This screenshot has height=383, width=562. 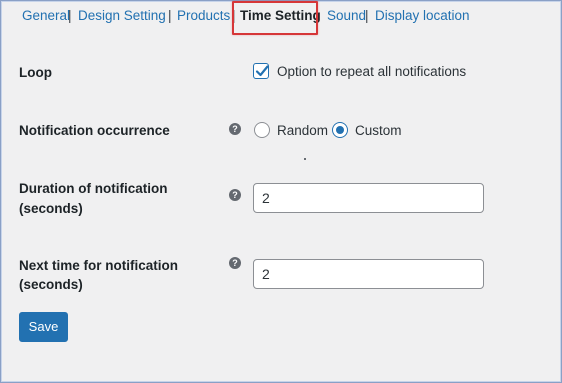 What do you see at coordinates (368, 198) in the screenshot?
I see `duration-input: 2` at bounding box center [368, 198].